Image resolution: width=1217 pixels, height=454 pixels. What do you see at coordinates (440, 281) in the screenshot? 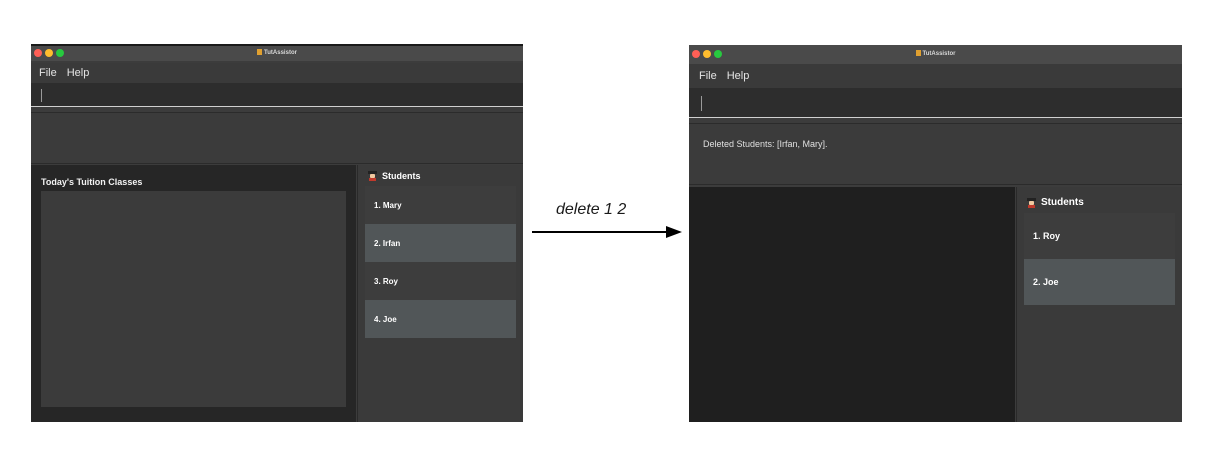
I see `student-card: 3. Roy` at bounding box center [440, 281].